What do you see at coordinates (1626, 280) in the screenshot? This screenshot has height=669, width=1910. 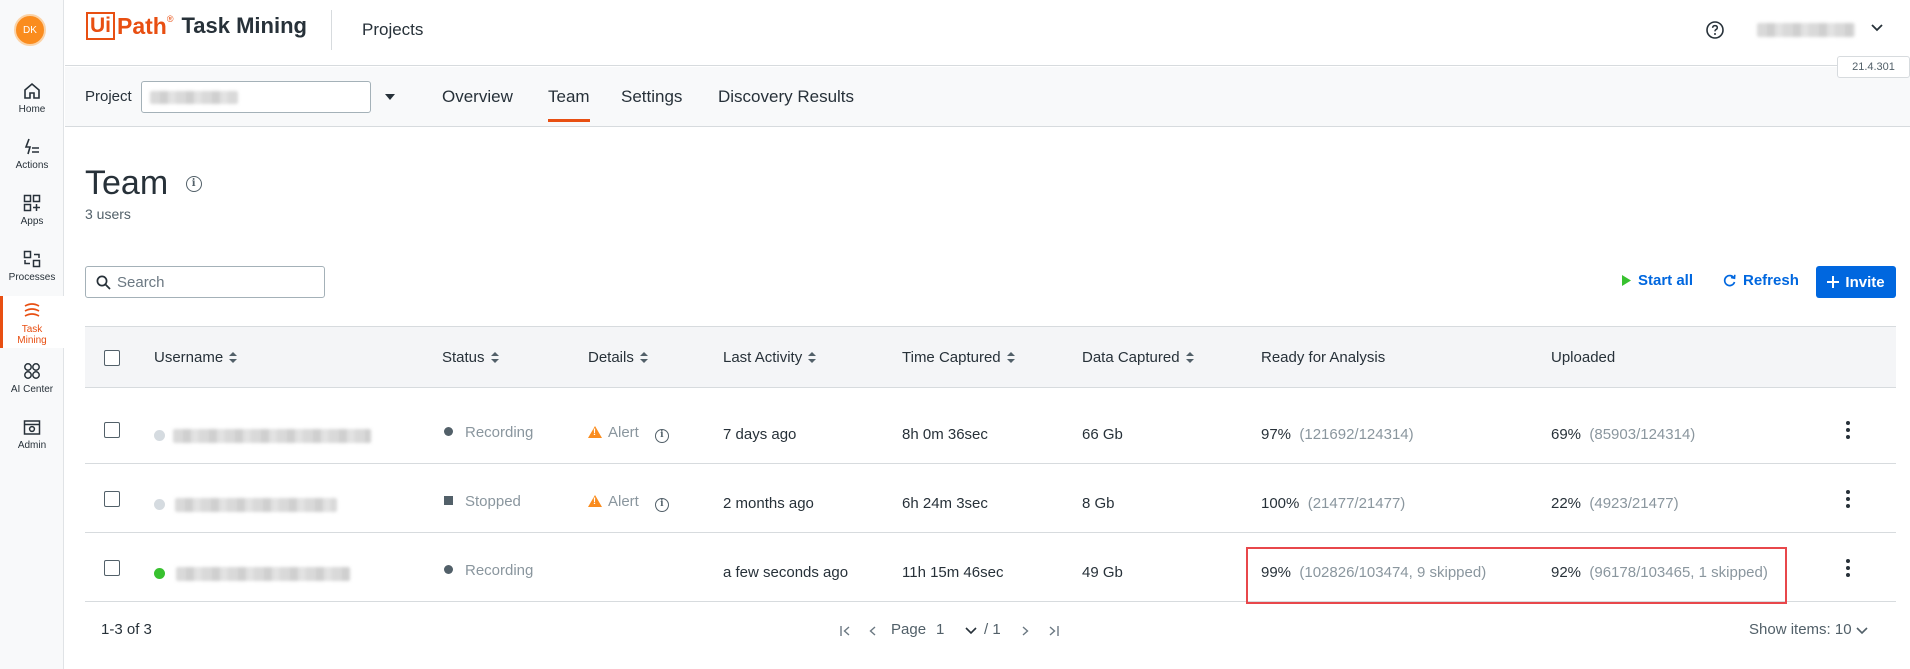 I see `play-icon` at bounding box center [1626, 280].